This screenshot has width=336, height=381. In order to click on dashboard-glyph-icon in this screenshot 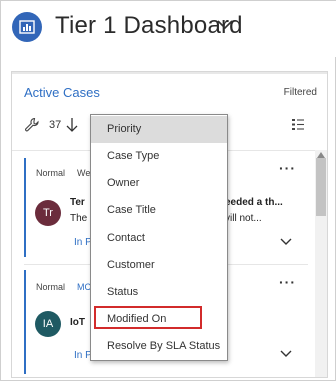, I will do `click(27, 27)`.